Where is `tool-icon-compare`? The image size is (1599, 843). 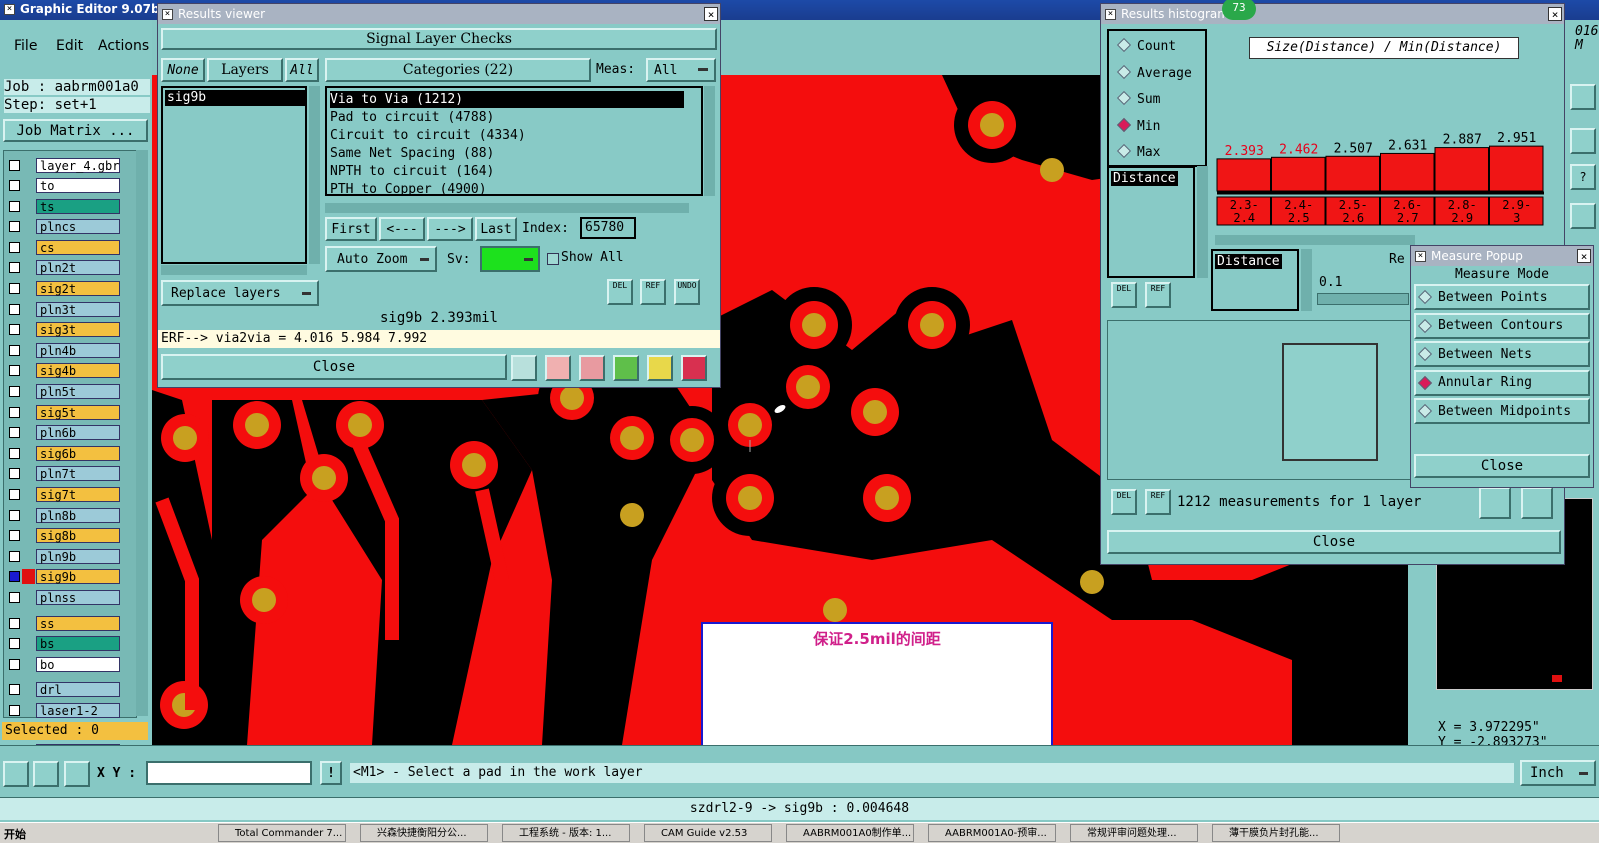 tool-icon-compare is located at coordinates (626, 368).